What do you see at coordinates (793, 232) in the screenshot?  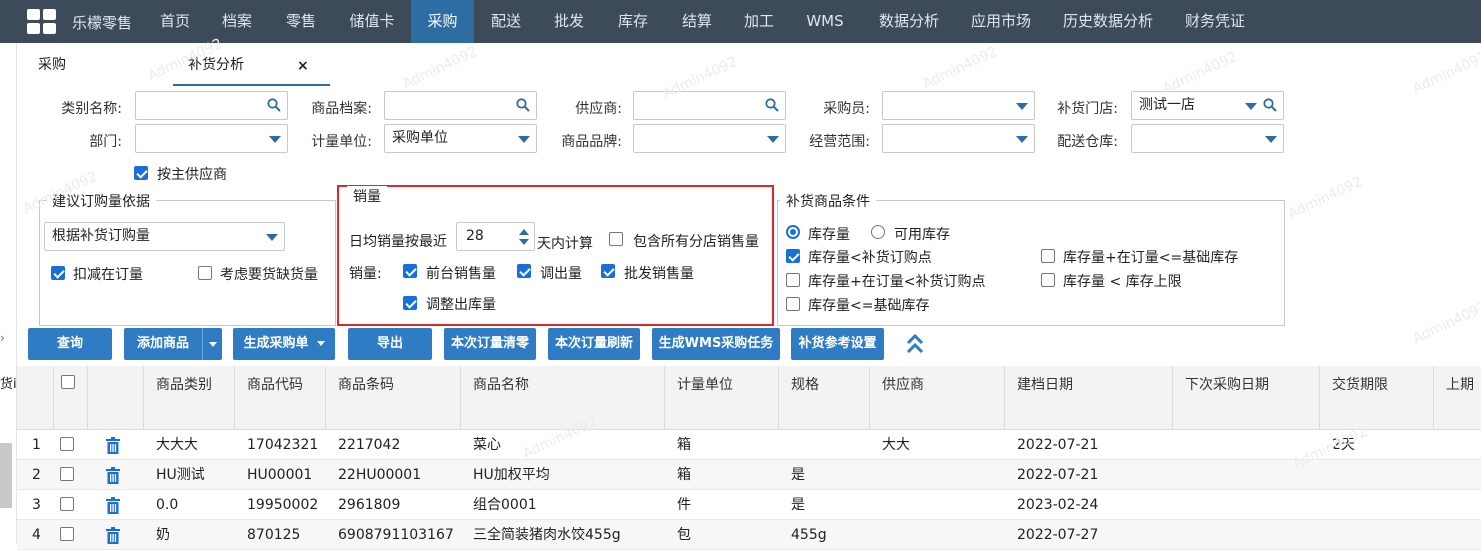 I see `stock-radio` at bounding box center [793, 232].